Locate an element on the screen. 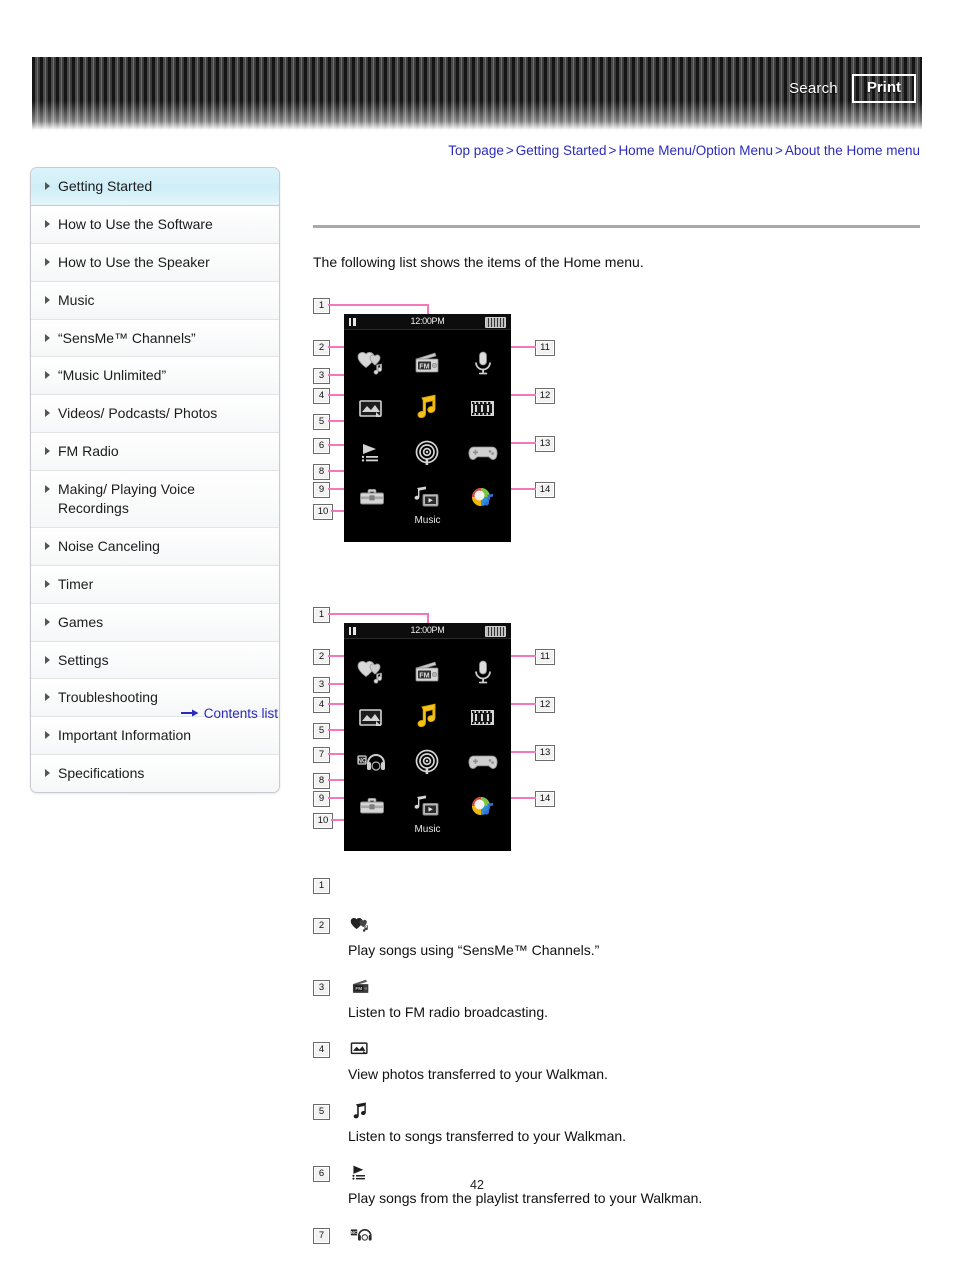 The width and height of the screenshot is (954, 1264). fm-radio-icon: FM is located at coordinates (427, 671).